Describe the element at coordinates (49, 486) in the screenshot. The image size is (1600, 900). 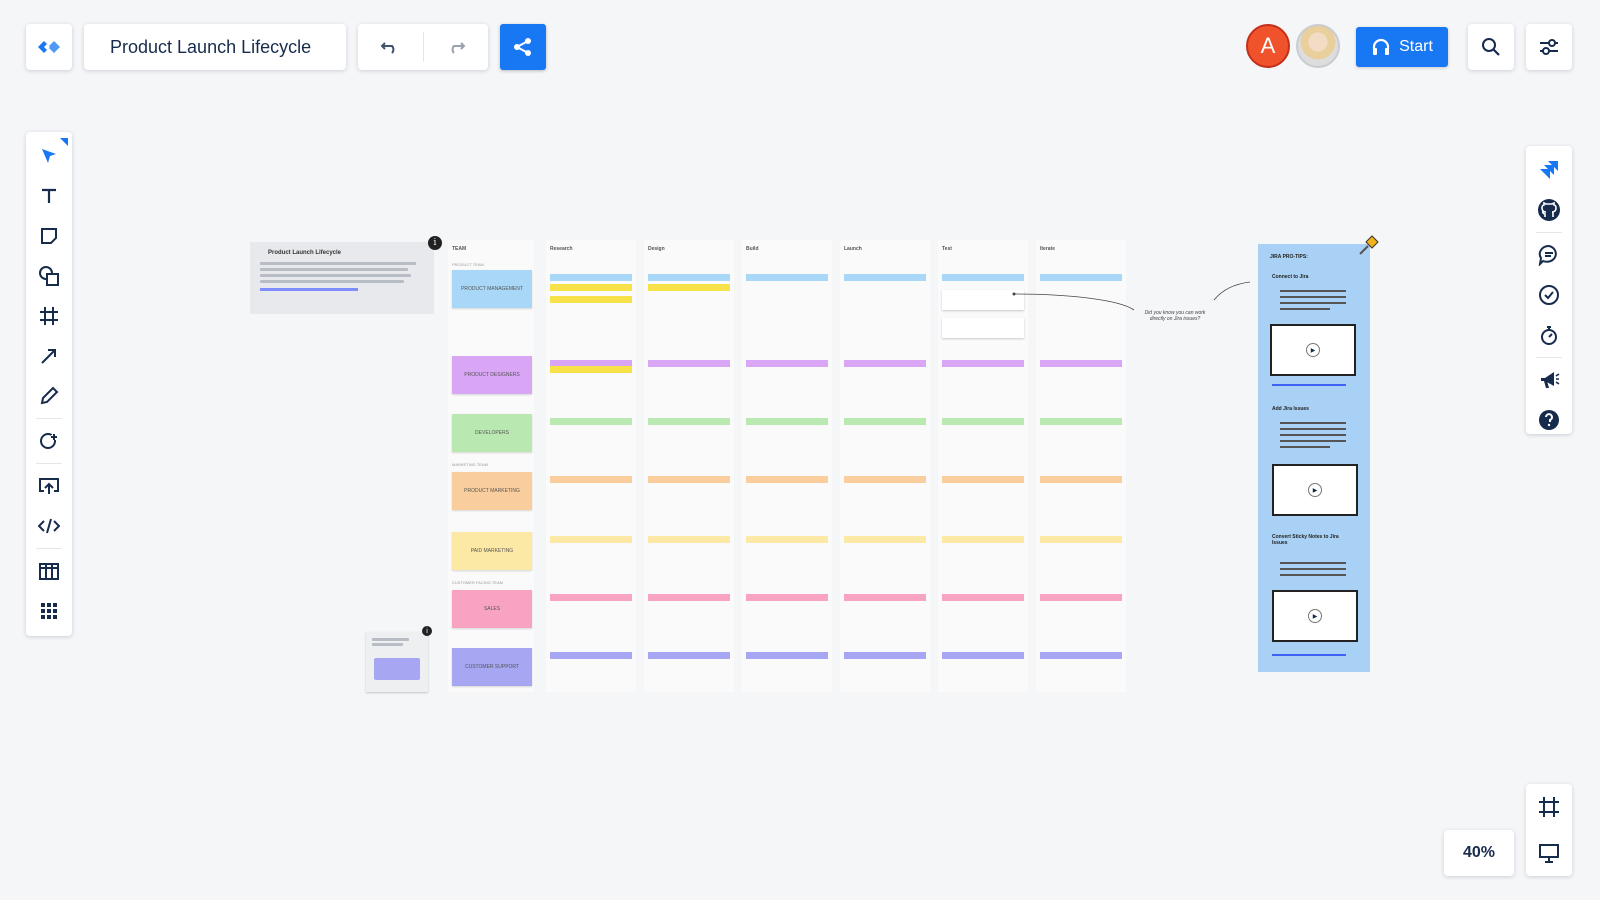
I see `upload-tool` at that location.